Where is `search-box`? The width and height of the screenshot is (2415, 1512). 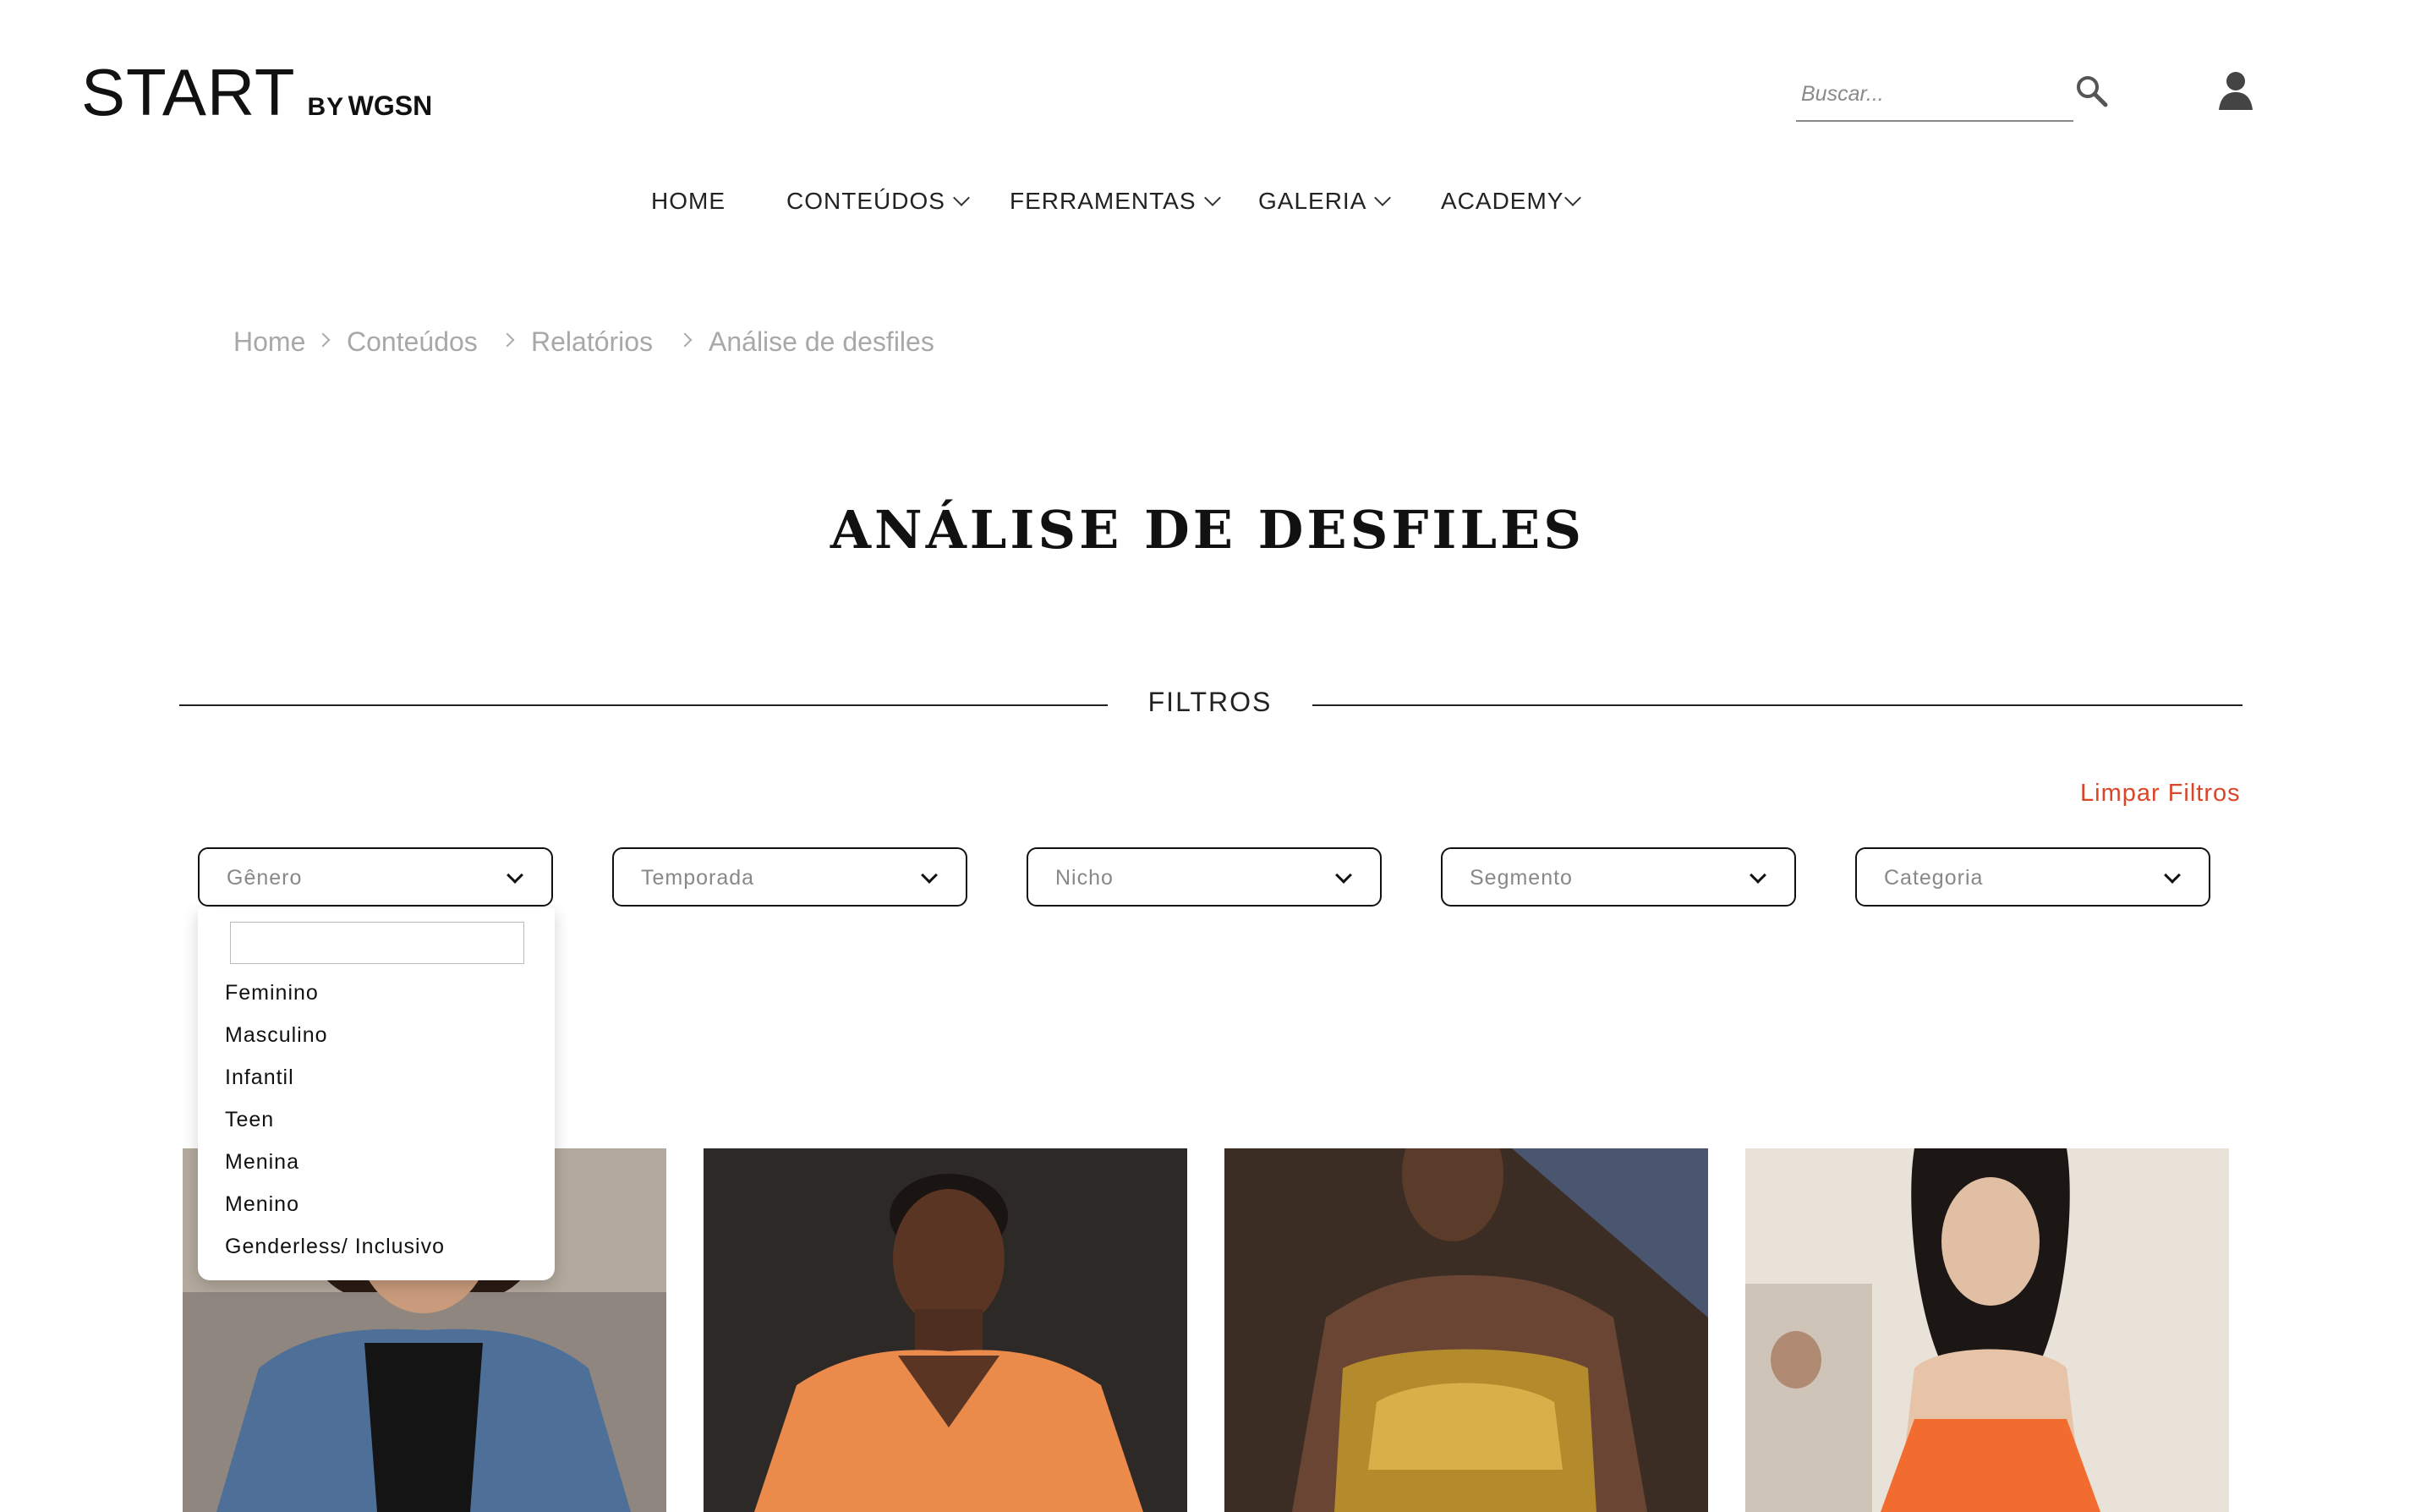 search-box is located at coordinates (1935, 94).